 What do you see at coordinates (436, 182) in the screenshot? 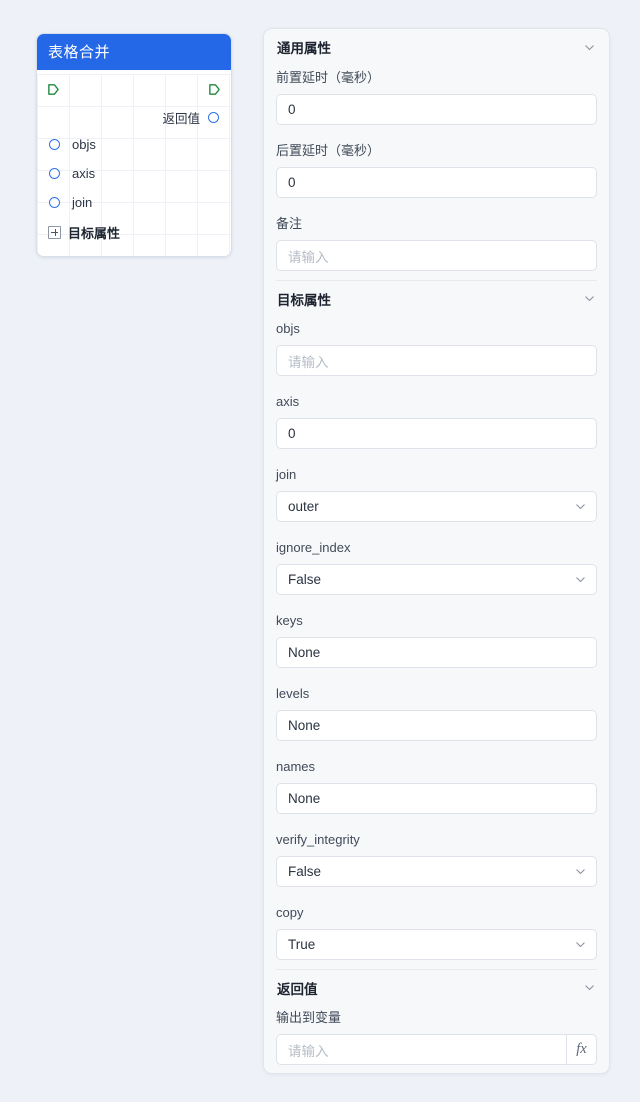
I see `input-post-delay: 0` at bounding box center [436, 182].